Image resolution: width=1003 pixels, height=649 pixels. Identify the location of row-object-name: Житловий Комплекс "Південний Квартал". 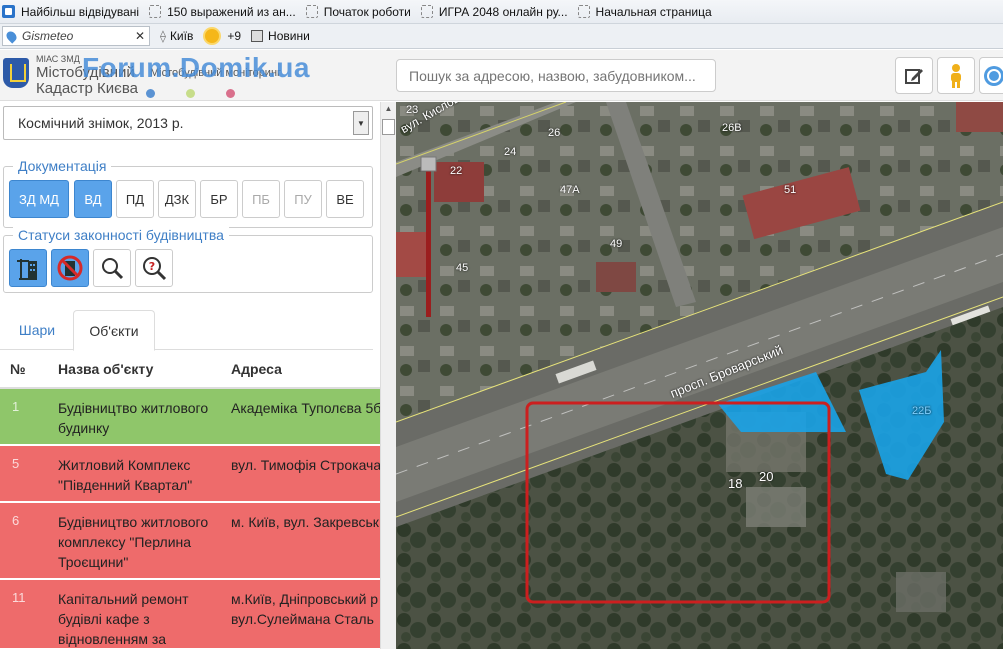
(125, 475).